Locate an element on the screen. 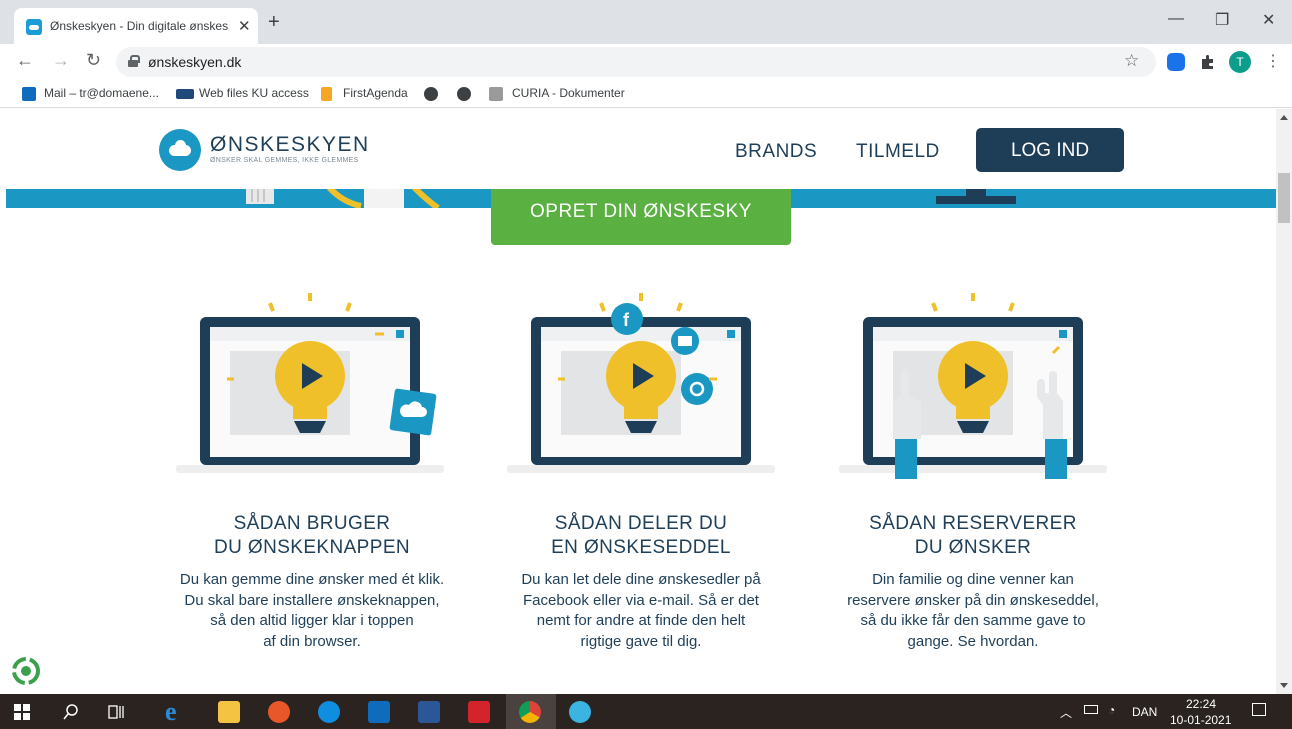 Image resolution: width=1292 pixels, height=729 pixels. extensions-puzzle-icon is located at coordinates (1208, 62).